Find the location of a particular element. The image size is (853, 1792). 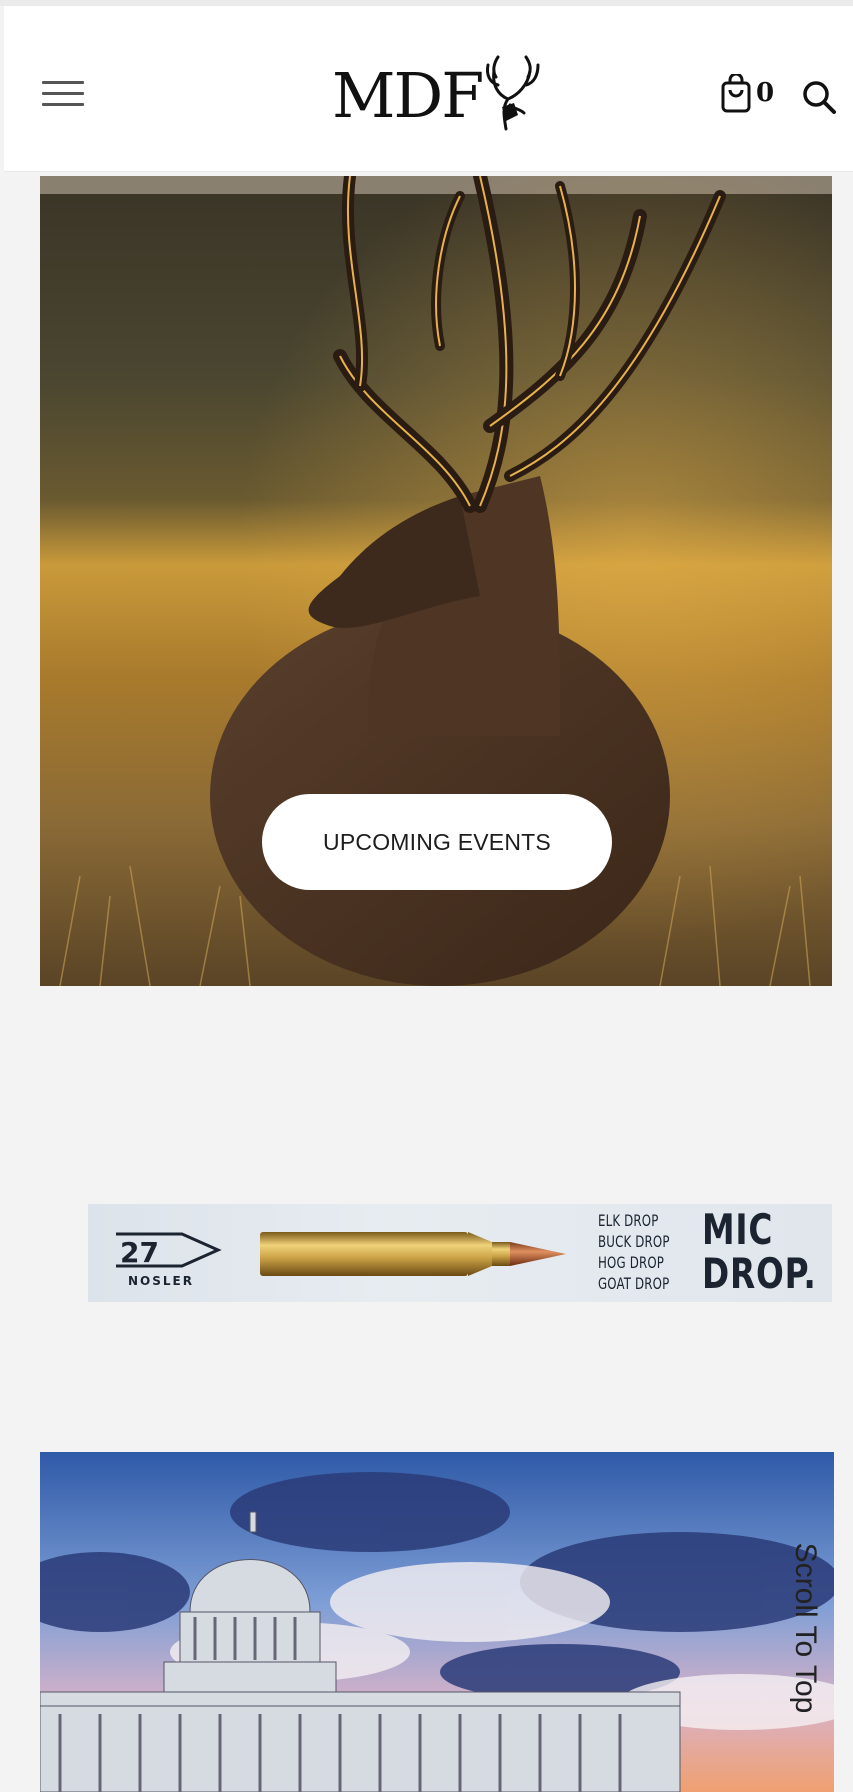

nosler-brand-text: NOSLER is located at coordinates (161, 1281).